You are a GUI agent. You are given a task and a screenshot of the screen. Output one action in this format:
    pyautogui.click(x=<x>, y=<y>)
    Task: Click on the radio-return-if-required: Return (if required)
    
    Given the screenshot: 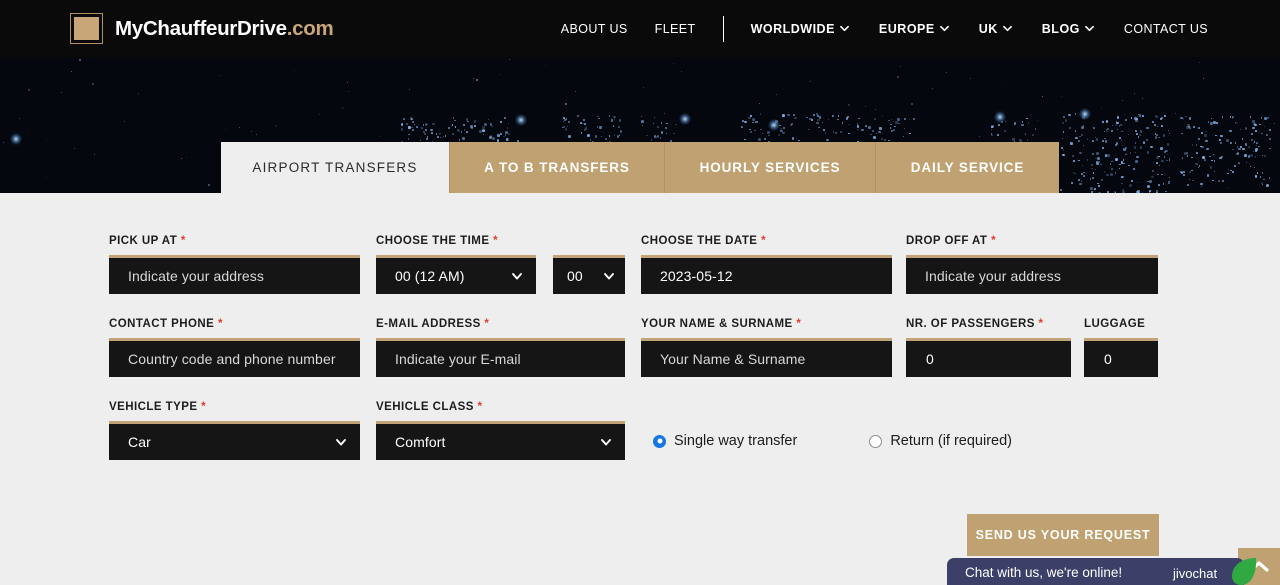 What is the action you would take?
    pyautogui.click(x=940, y=441)
    